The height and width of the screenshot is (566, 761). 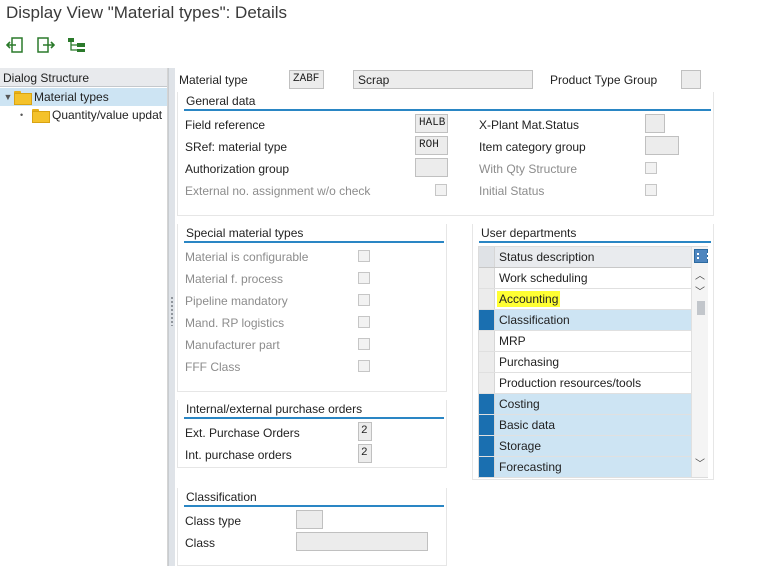 I want to click on splitter-grip-icon, so click(x=172, y=311).